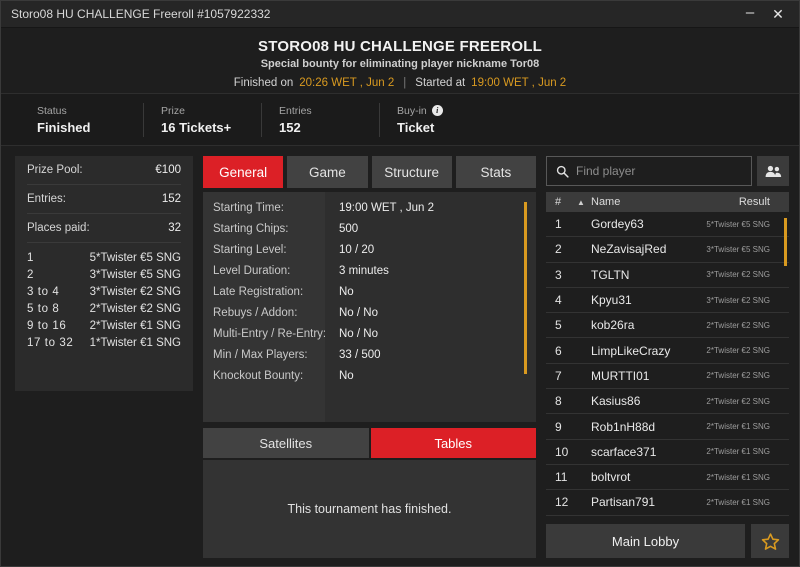  Describe the element at coordinates (263, 83) in the screenshot. I see `finished-label: Finished on` at that location.